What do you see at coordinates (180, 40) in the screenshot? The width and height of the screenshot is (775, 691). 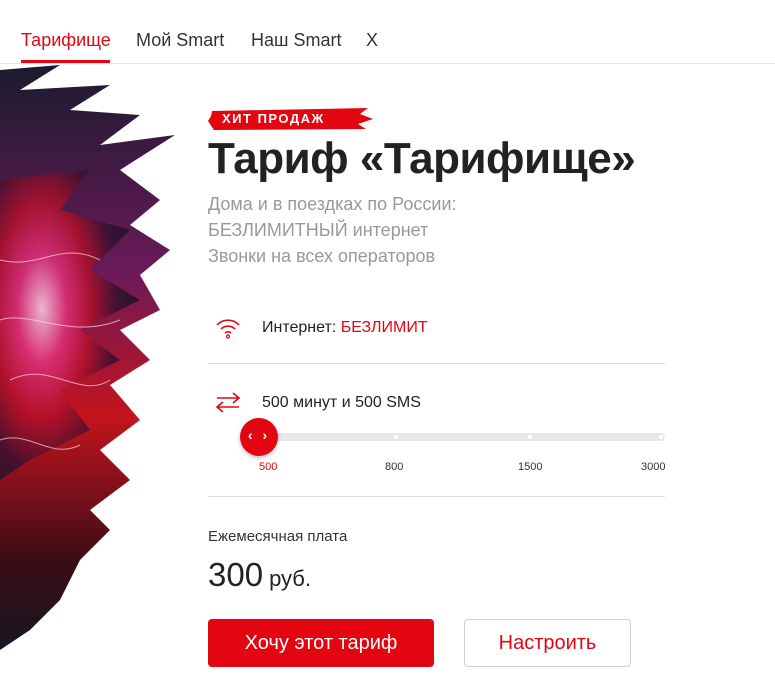 I see `tab-my-smart: Мой Smart` at bounding box center [180, 40].